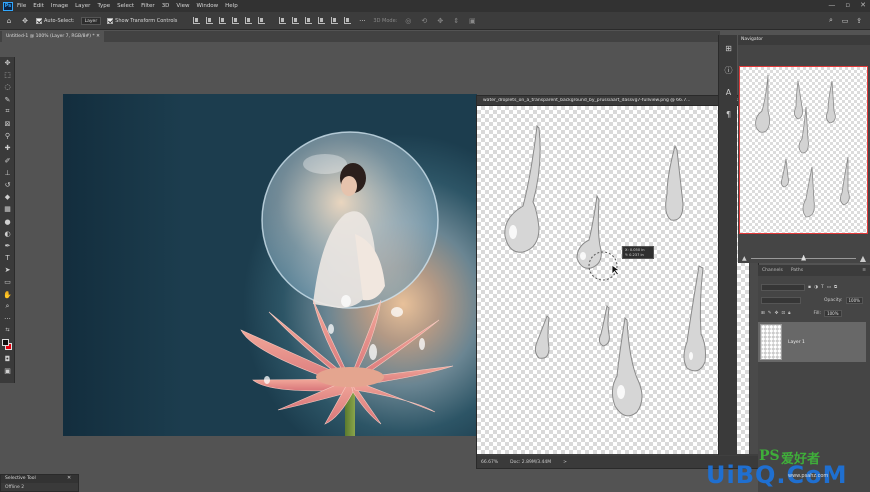 This screenshot has width=870, height=492. I want to click on menu-view: View, so click(182, 6).